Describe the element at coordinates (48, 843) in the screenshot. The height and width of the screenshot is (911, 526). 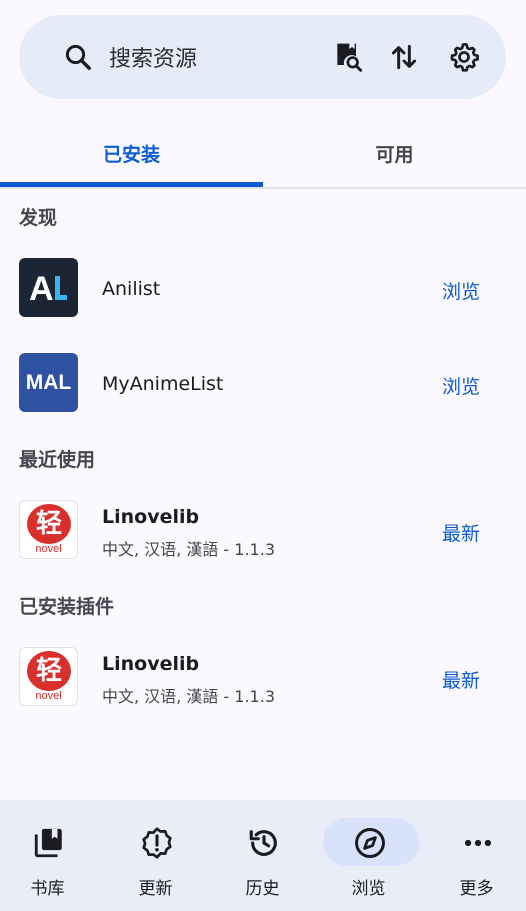
I see `library-icon` at that location.